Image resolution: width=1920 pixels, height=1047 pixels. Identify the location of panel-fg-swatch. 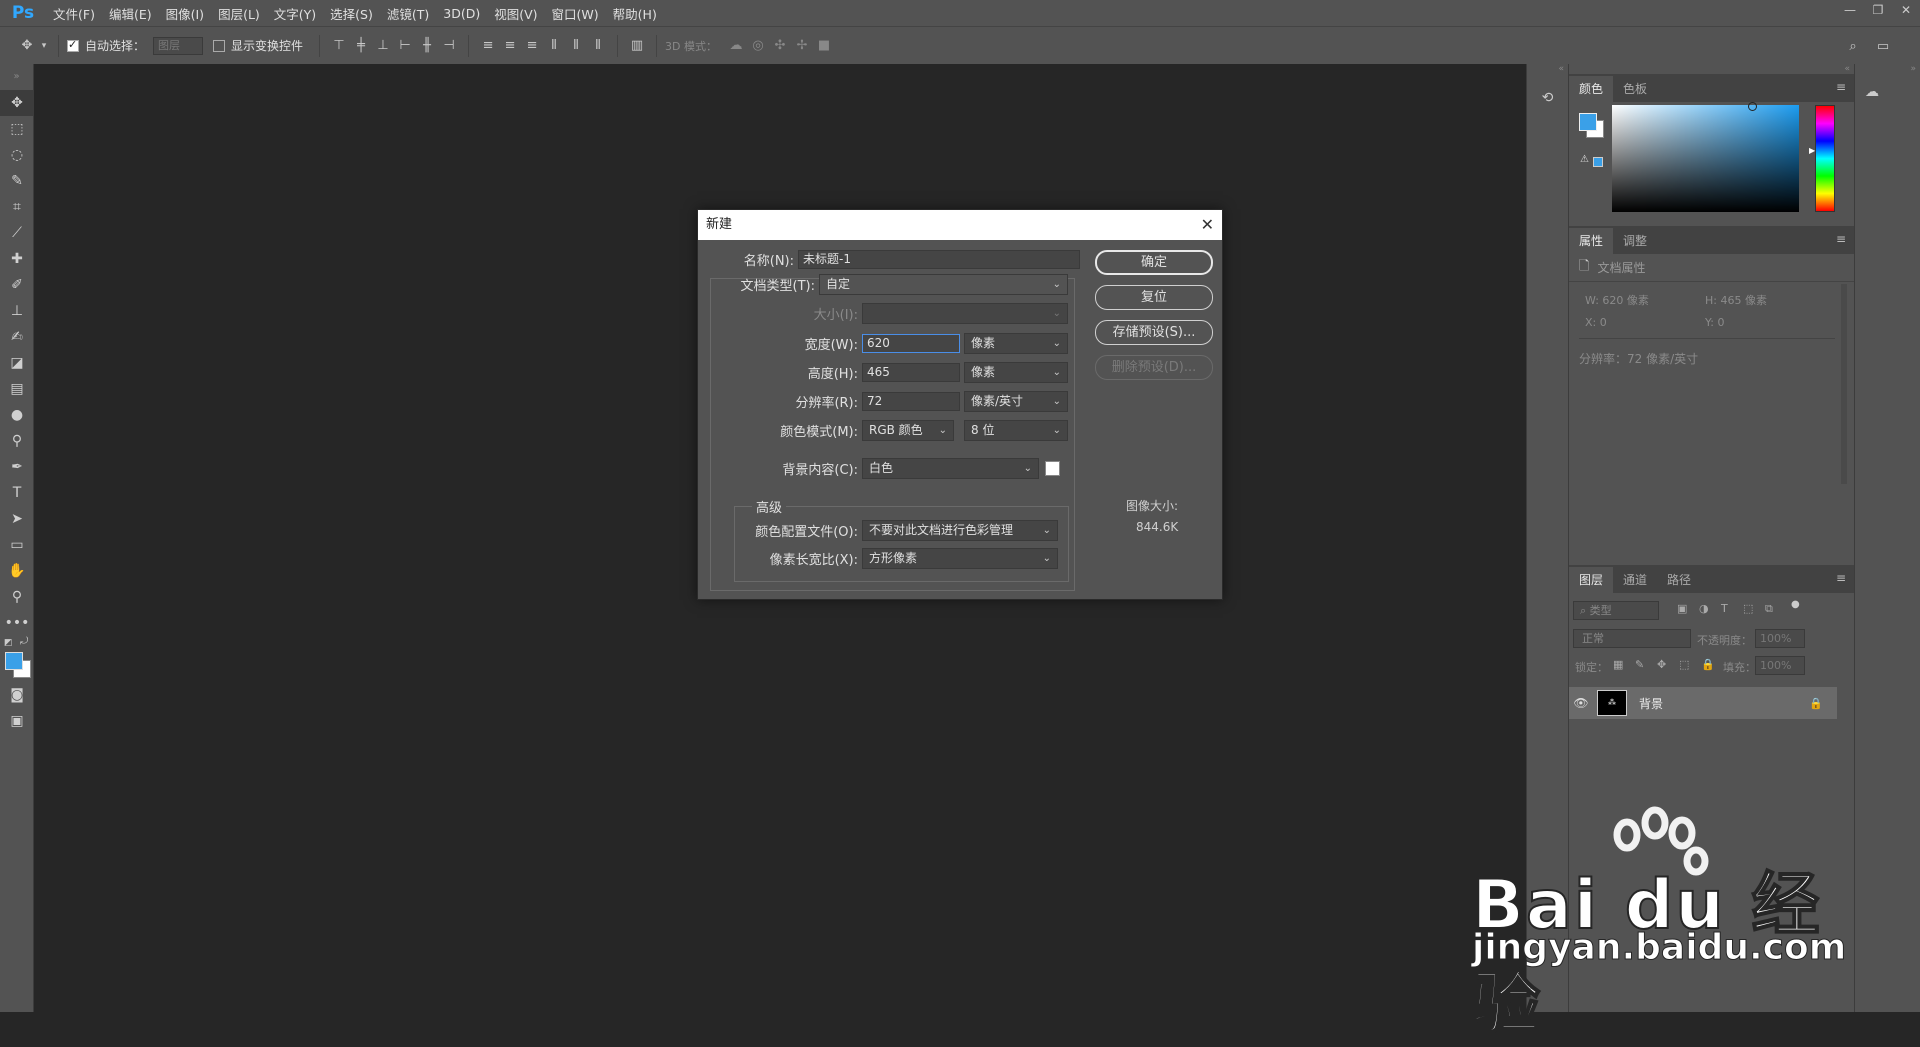
(1588, 122).